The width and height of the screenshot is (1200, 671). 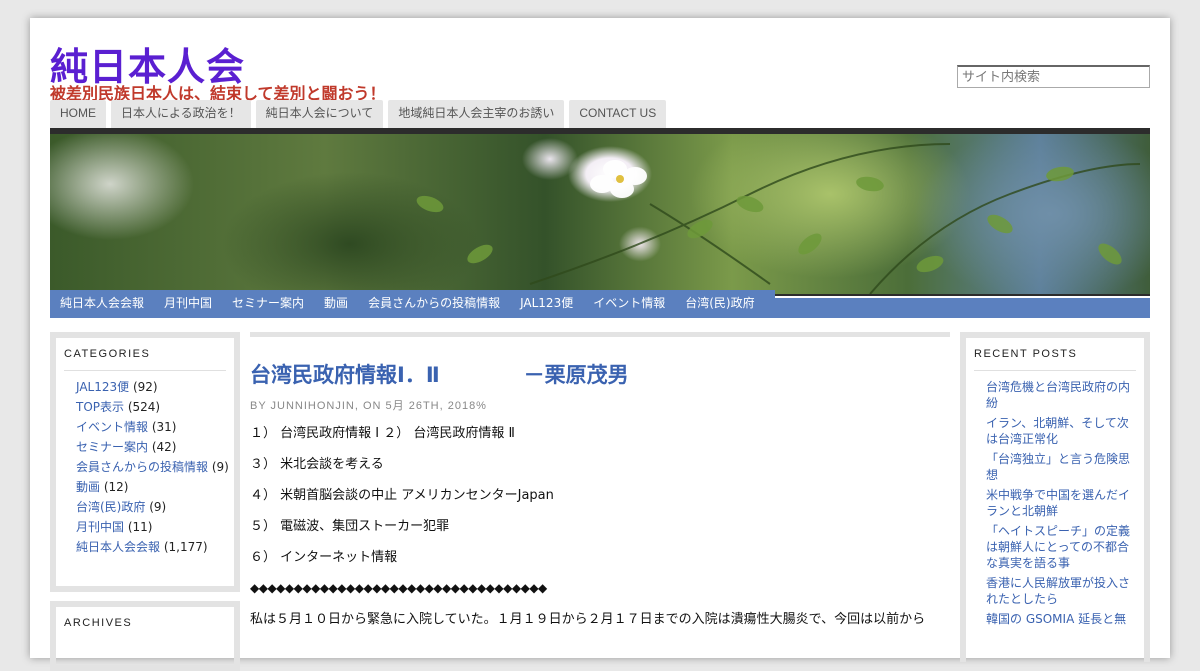 I want to click on list-item: 会員さんからの投稿情報 (9), so click(x=155, y=467).